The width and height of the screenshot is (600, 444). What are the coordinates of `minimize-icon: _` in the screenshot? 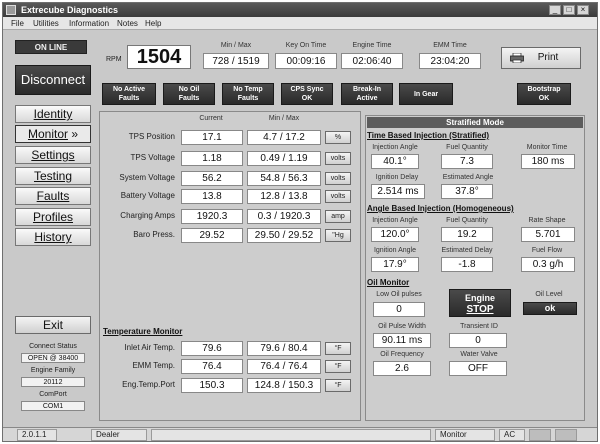 It's located at (555, 10).